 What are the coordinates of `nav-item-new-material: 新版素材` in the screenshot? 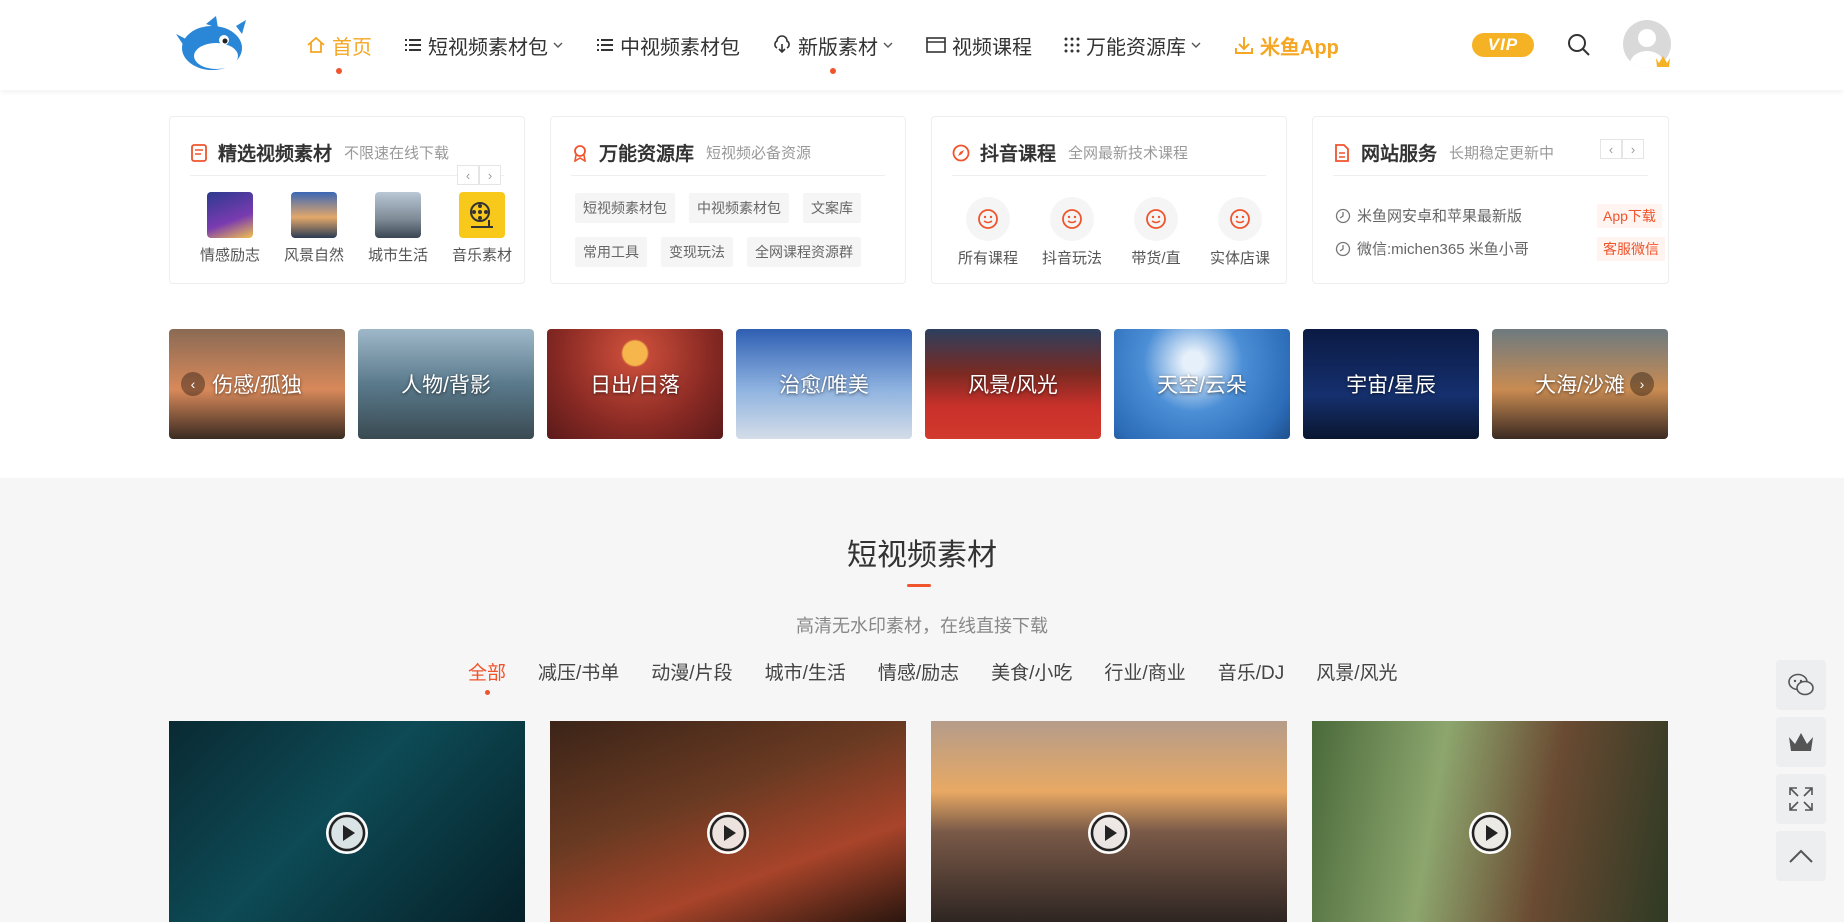 It's located at (833, 45).